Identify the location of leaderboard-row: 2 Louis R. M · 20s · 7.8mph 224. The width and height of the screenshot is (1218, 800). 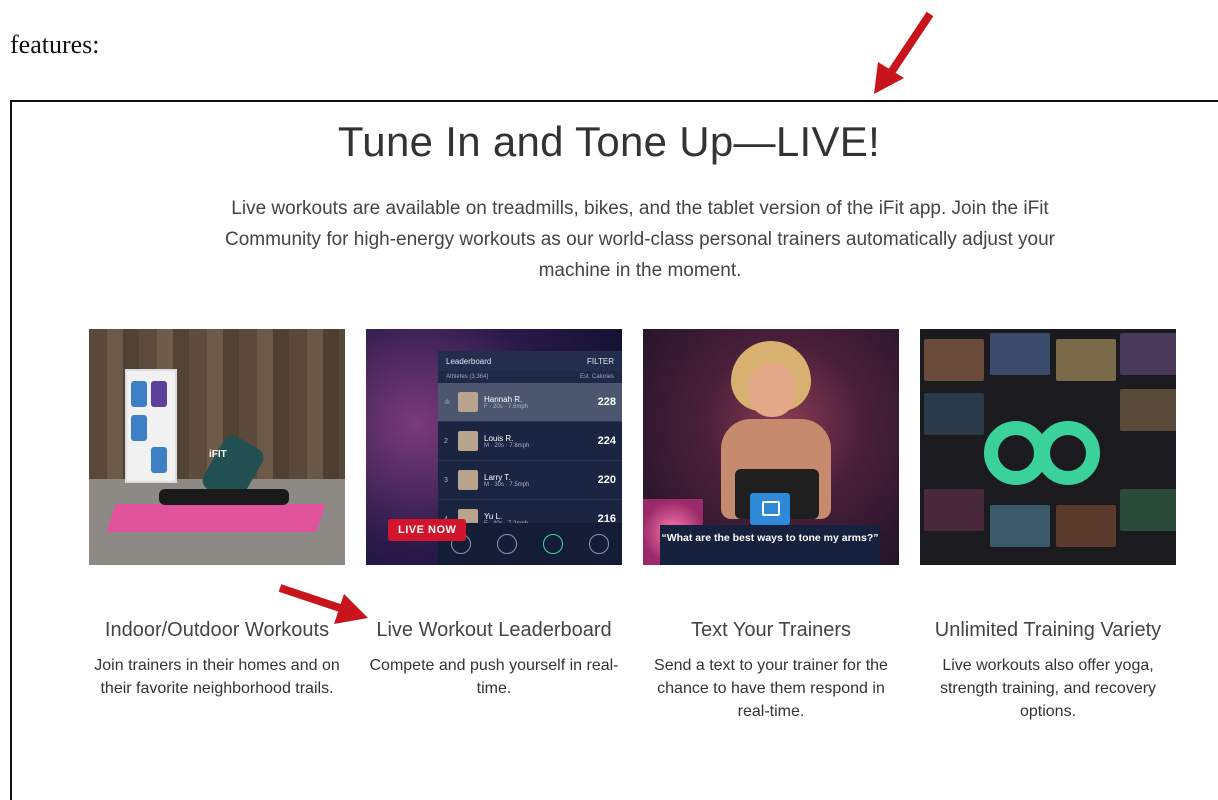
(530, 441).